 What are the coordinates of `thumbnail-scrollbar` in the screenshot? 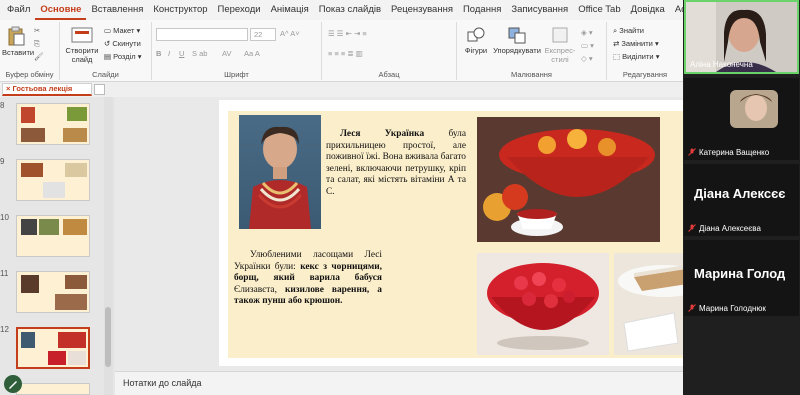 It's located at (108, 246).